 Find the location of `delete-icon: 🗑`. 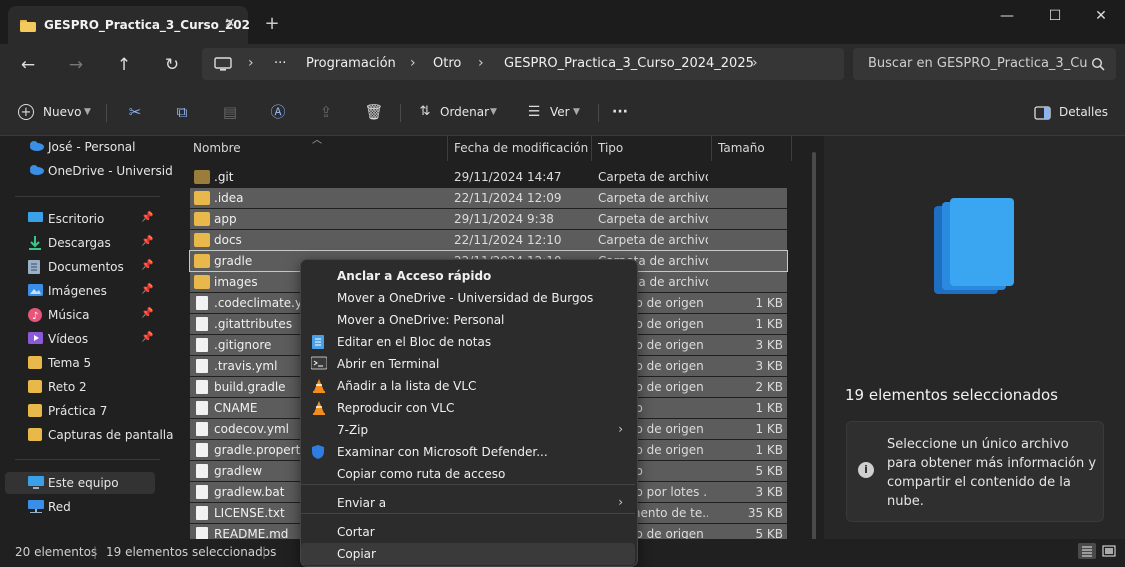

delete-icon: 🗑 is located at coordinates (374, 112).